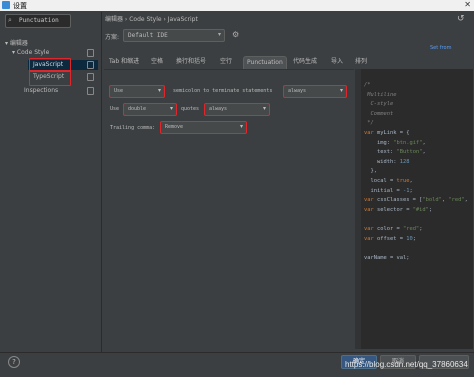 This screenshot has height=377, width=474. I want to click on code-token: color =, so click(389, 229).